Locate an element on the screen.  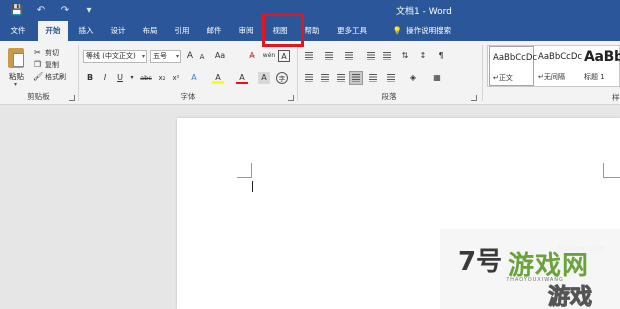
tab-more-tools: 更多工具 is located at coordinates (352, 31).